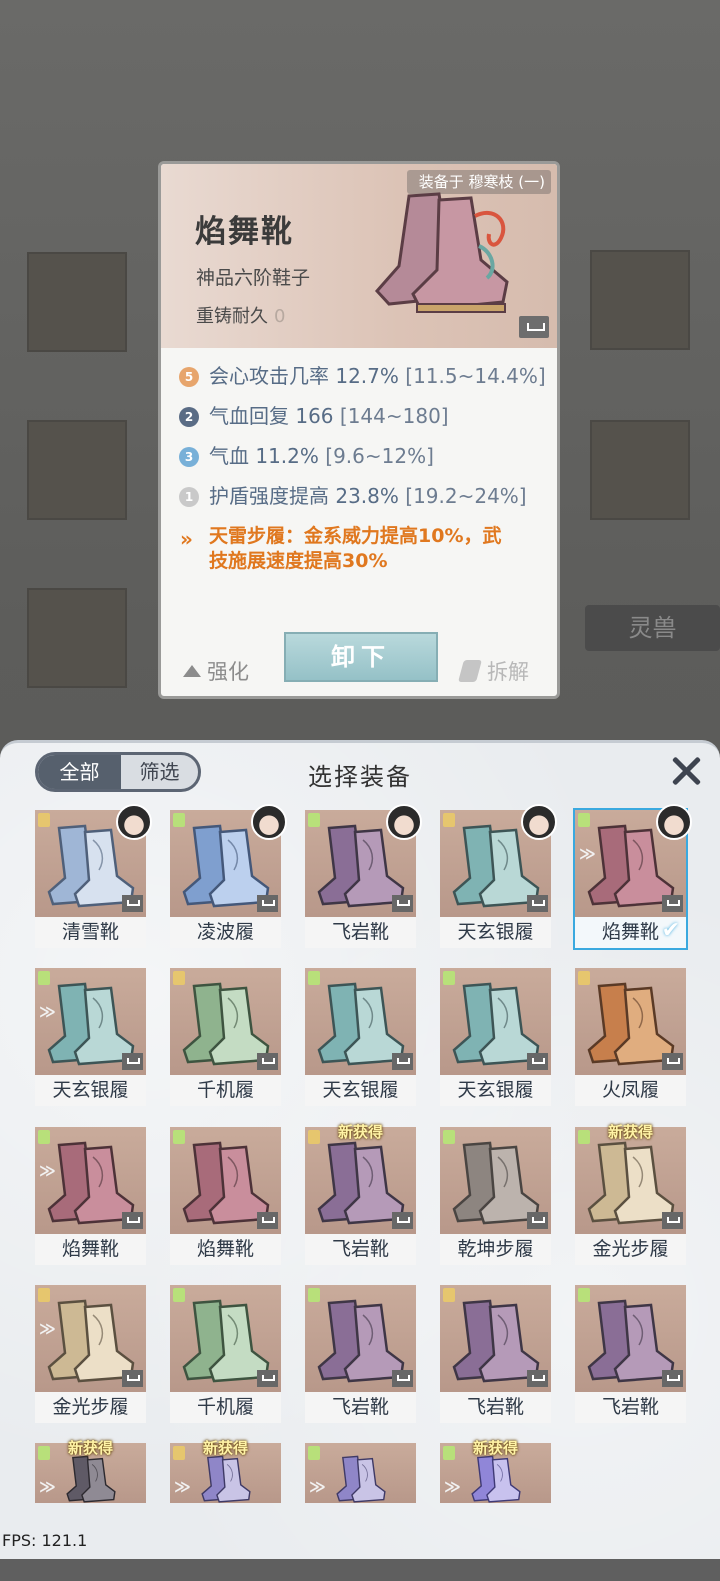 The image size is (720, 1581). I want to click on equipment-grid-item: ≫ 焰舞靴, so click(90, 1196).